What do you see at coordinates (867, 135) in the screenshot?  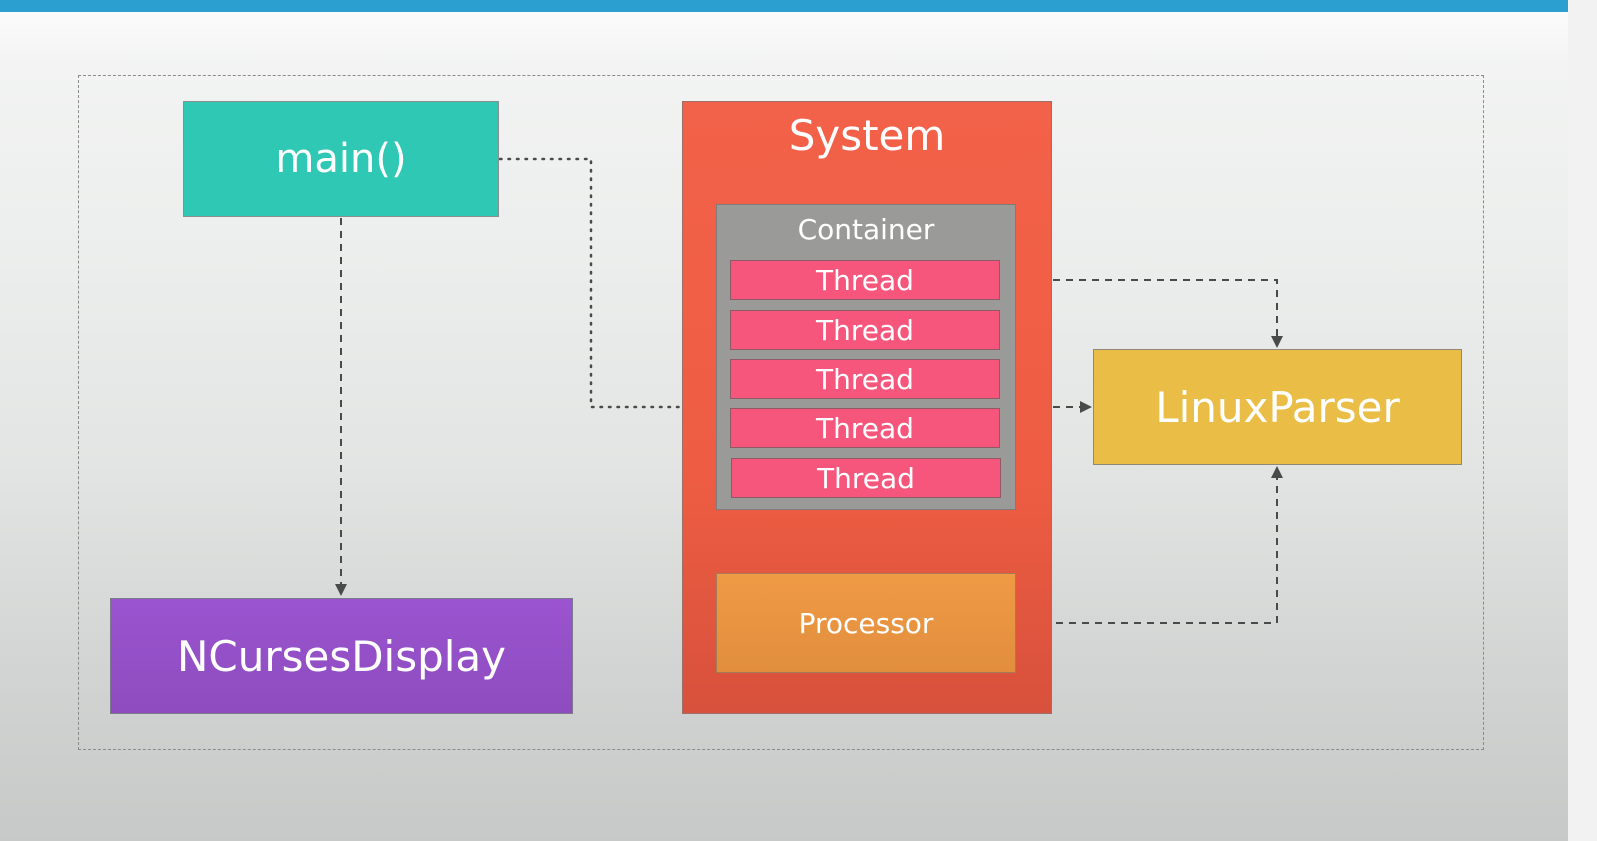 I see `system-label: System` at bounding box center [867, 135].